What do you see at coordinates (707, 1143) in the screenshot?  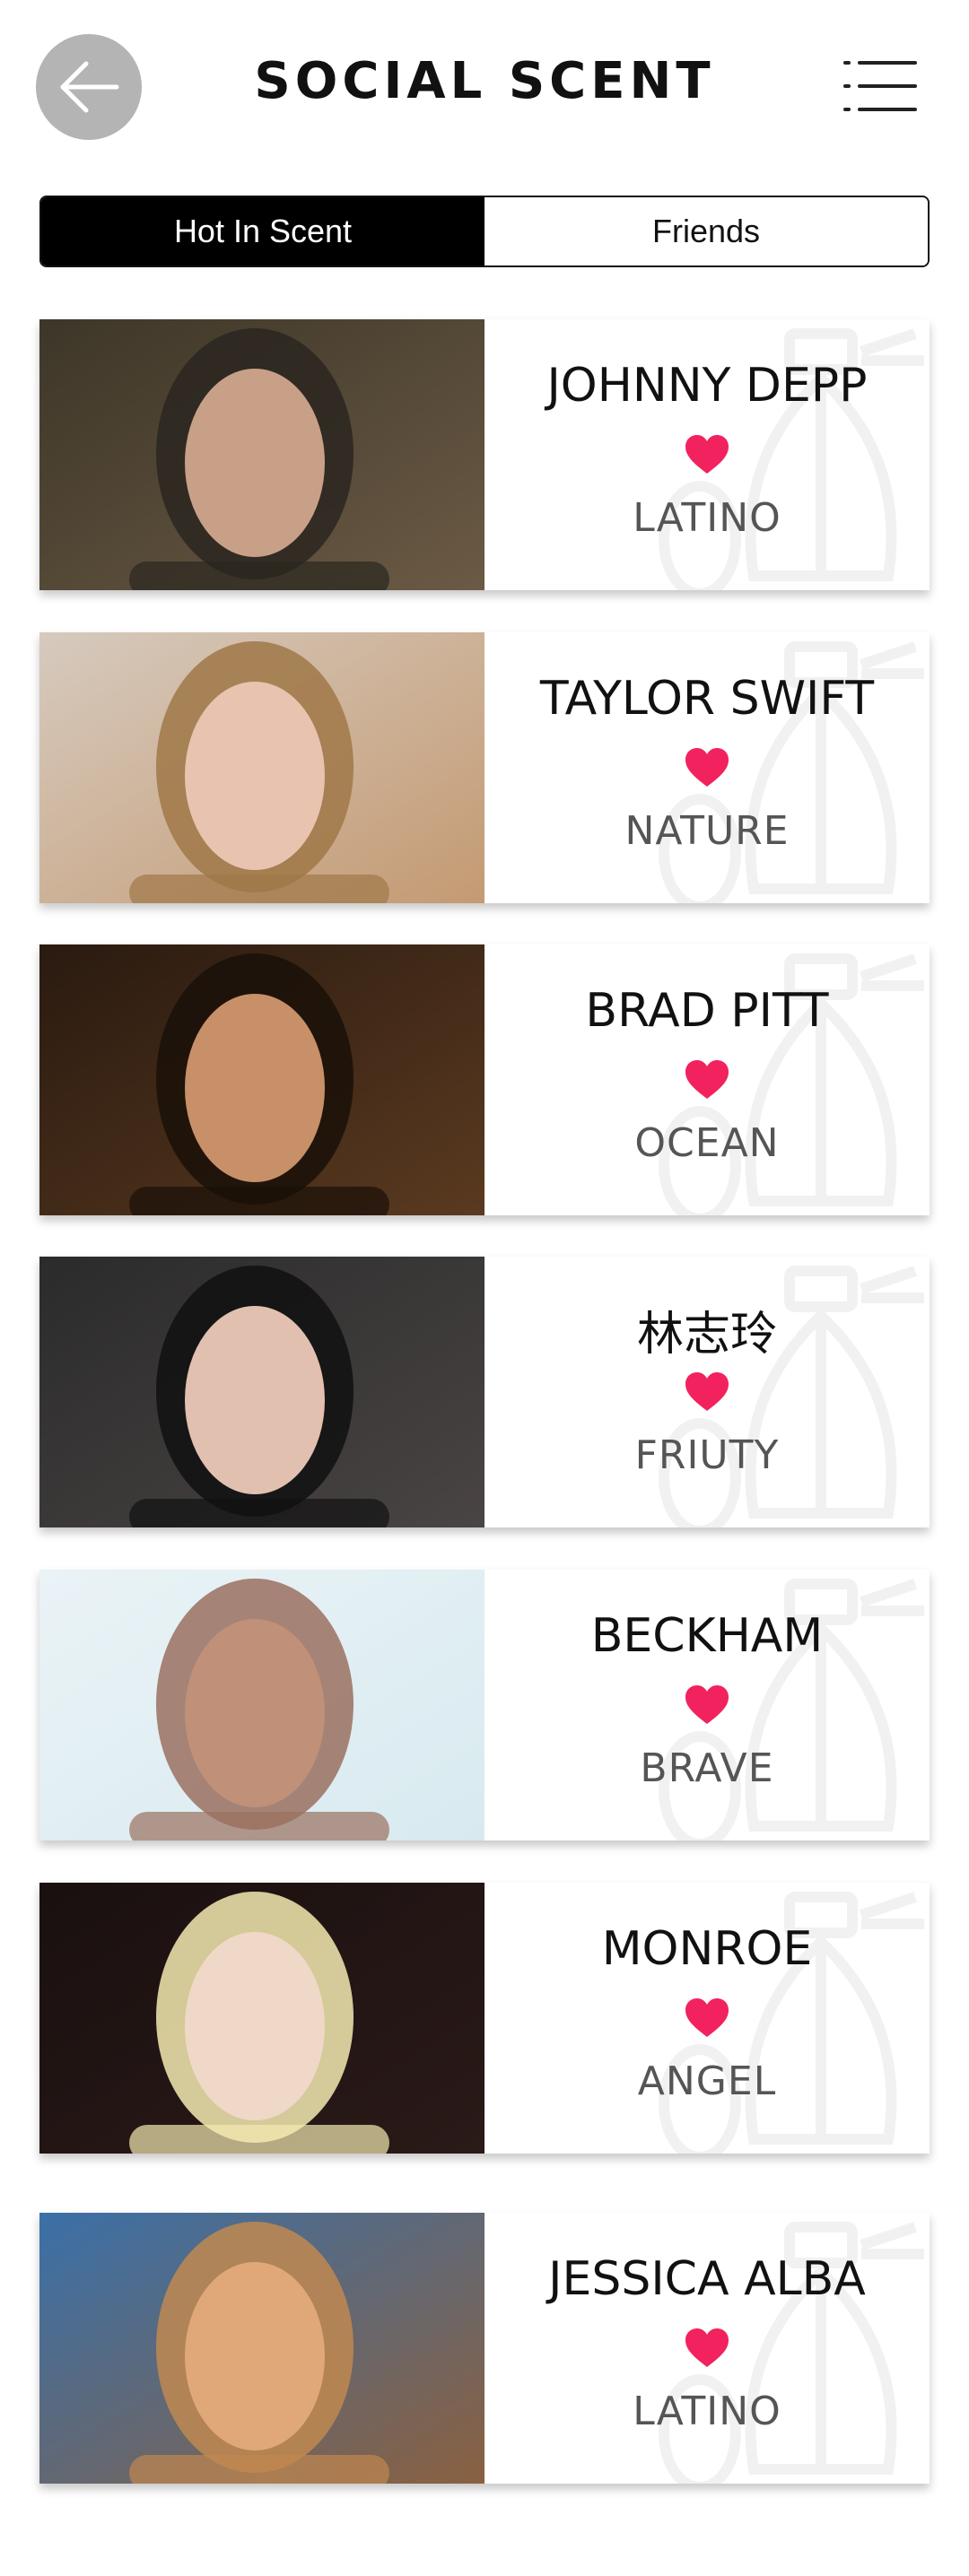 I see `scent-label: OCEAN` at bounding box center [707, 1143].